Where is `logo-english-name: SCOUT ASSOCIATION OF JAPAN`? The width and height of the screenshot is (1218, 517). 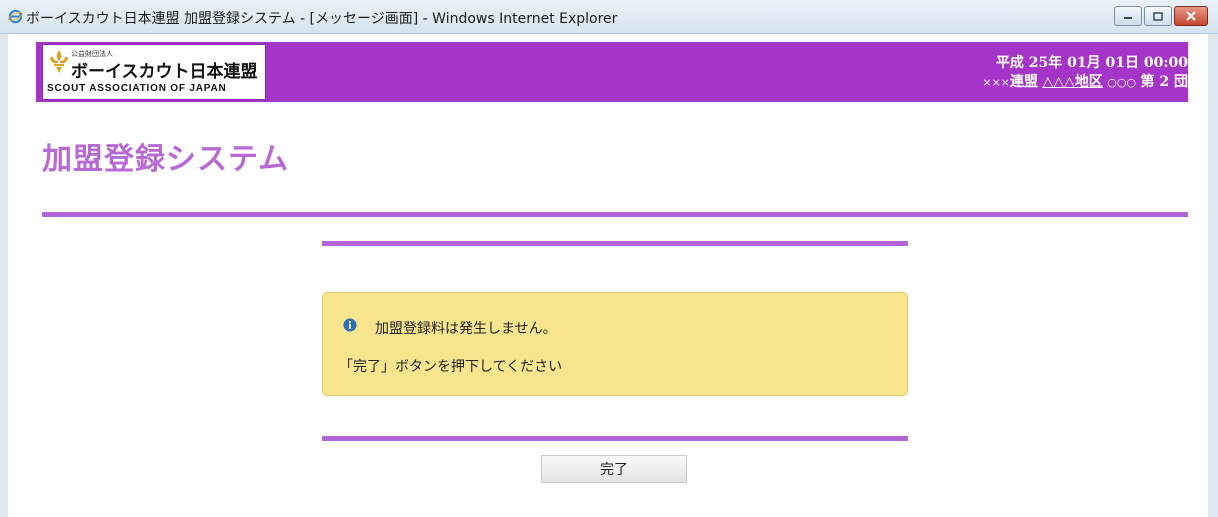
logo-english-name: SCOUT ASSOCIATION OF JAPAN is located at coordinates (137, 88).